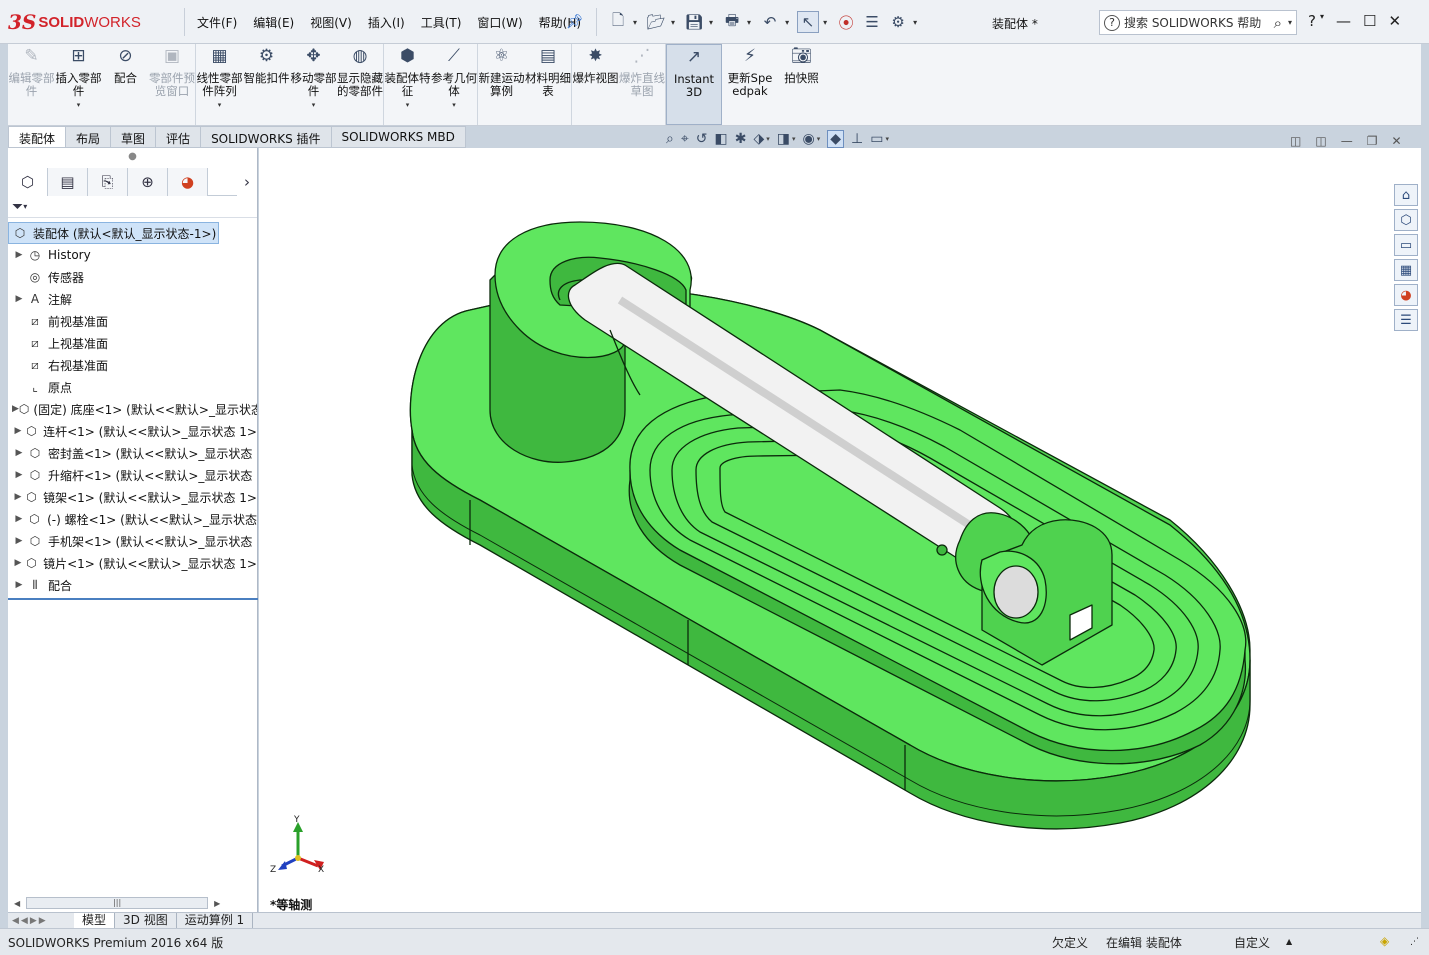 This screenshot has height=955, width=1429. I want to click on viewport-restore-icon: ❐, so click(1372, 141).